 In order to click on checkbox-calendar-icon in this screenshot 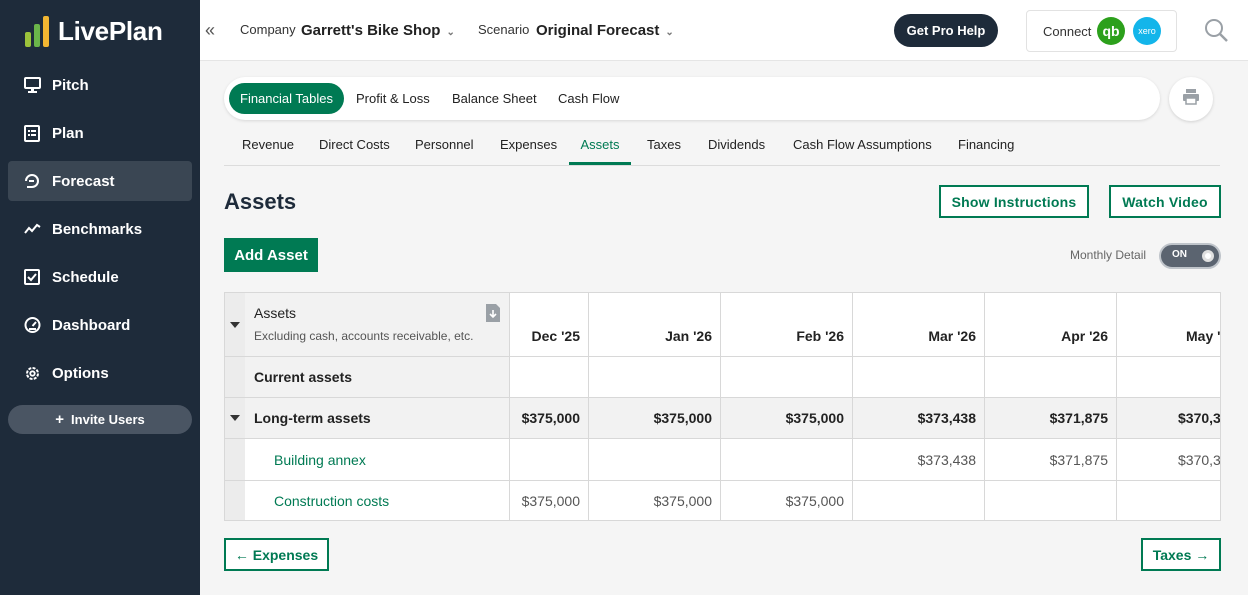, I will do `click(32, 277)`.